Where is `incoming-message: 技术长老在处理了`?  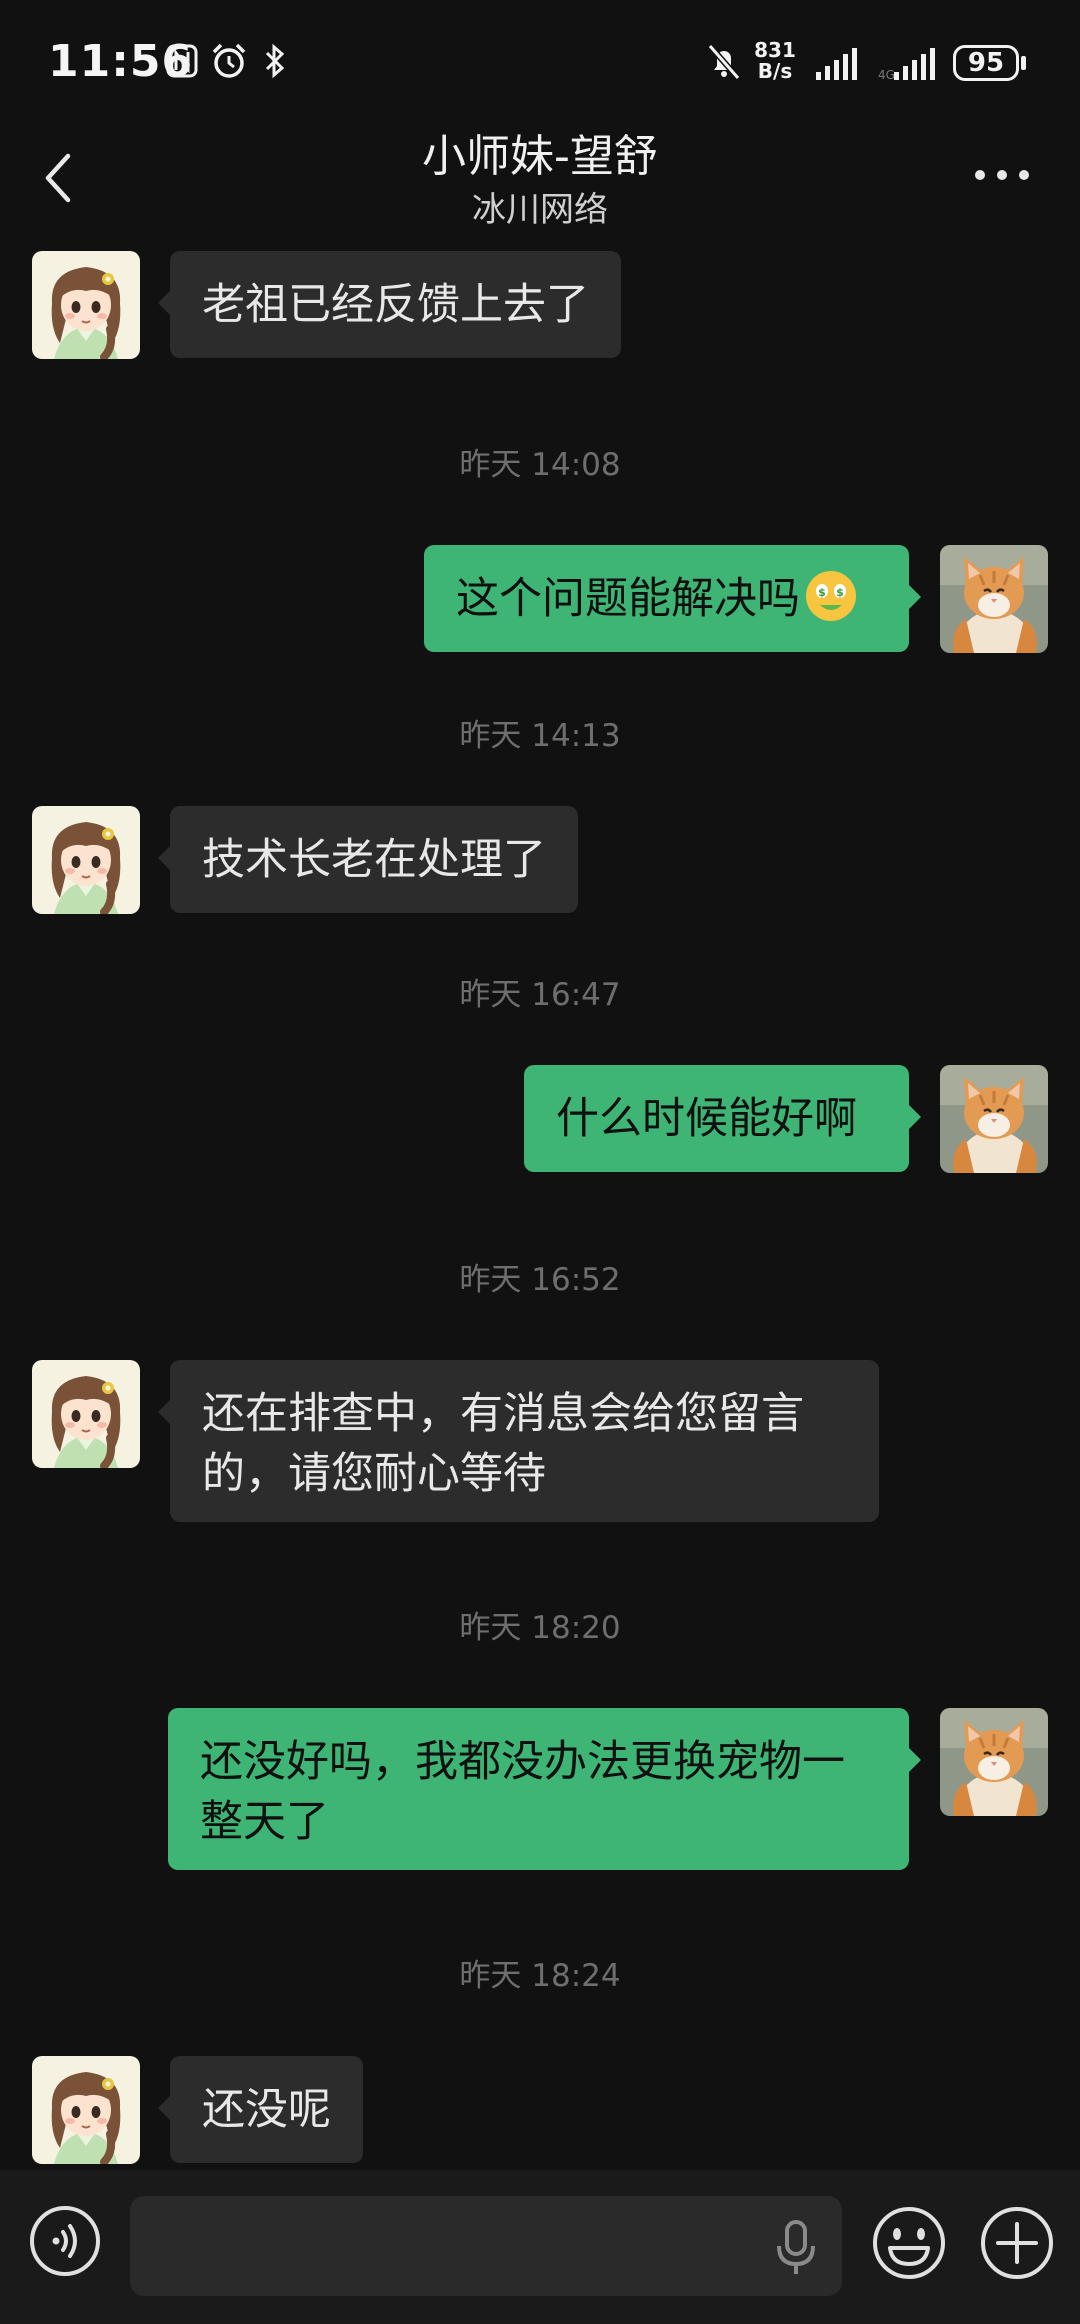
incoming-message: 技术长老在处理了 is located at coordinates (368, 859).